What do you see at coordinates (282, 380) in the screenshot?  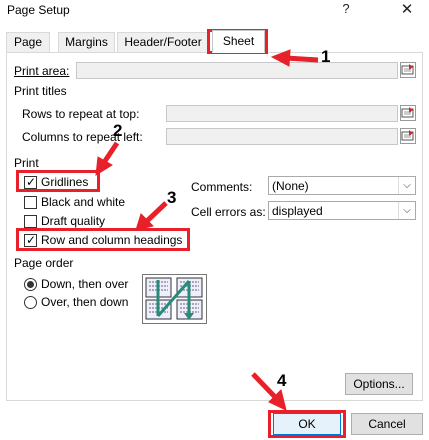 I see `step-4-badge: 4` at bounding box center [282, 380].